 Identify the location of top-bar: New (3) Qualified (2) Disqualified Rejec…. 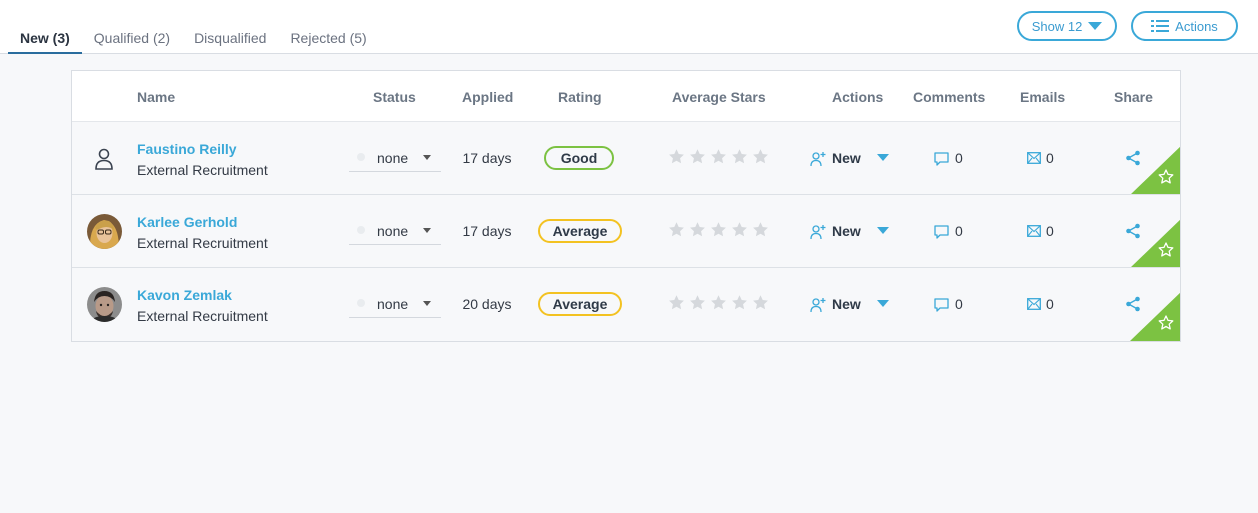
(629, 27).